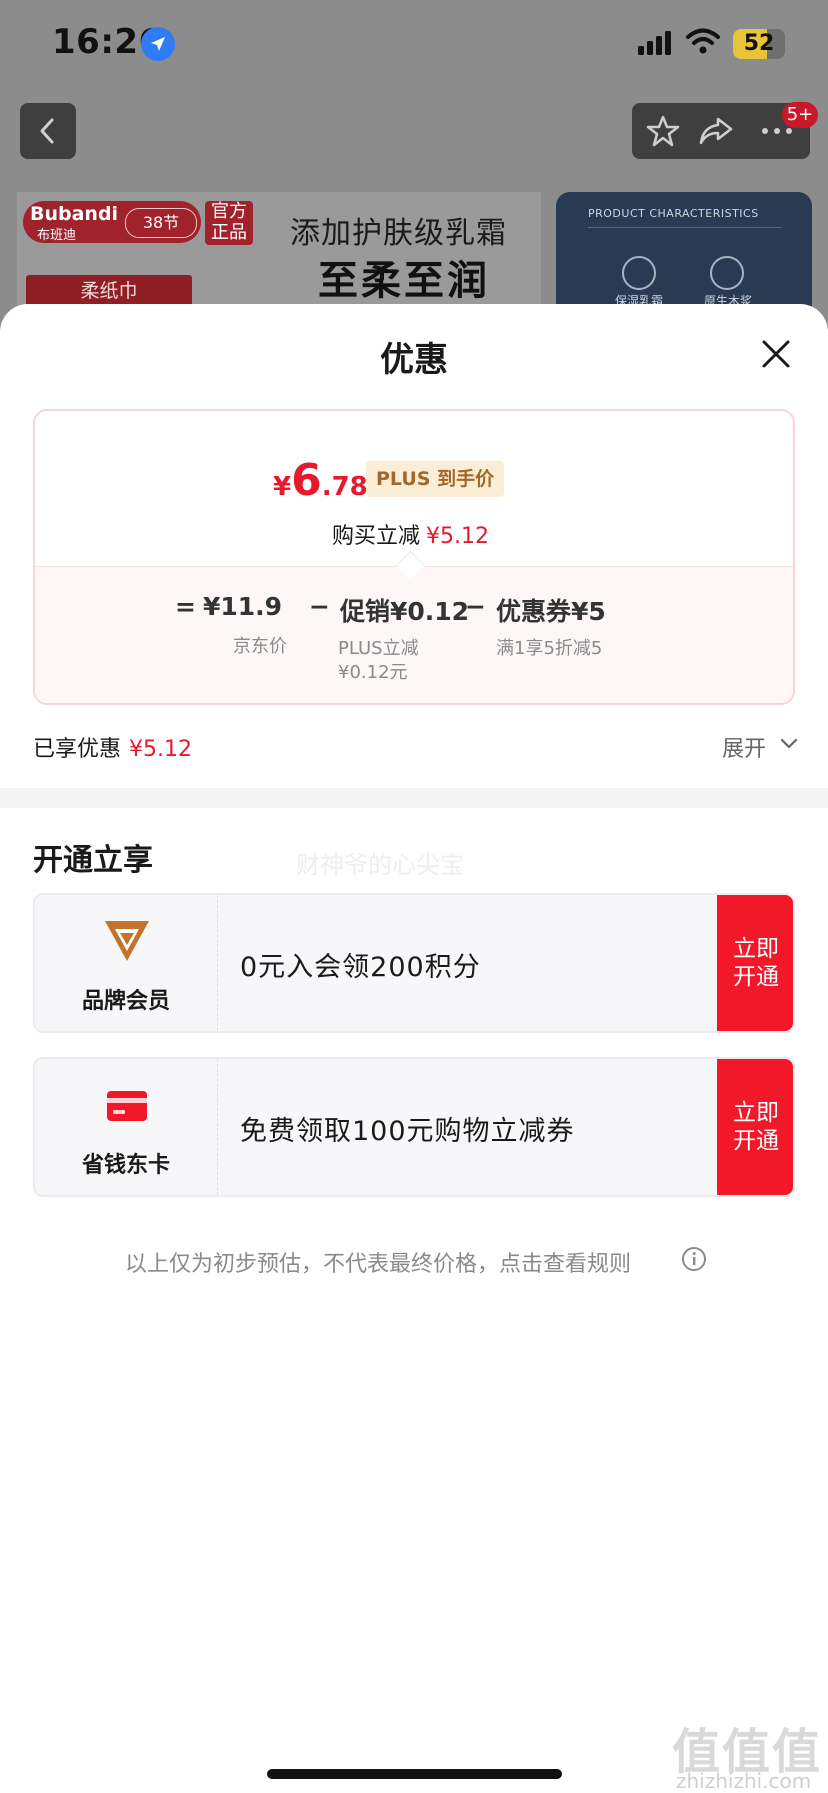 Image resolution: width=828 pixels, height=1793 pixels. I want to click on offer-name: 省钱东卡, so click(125, 1165).